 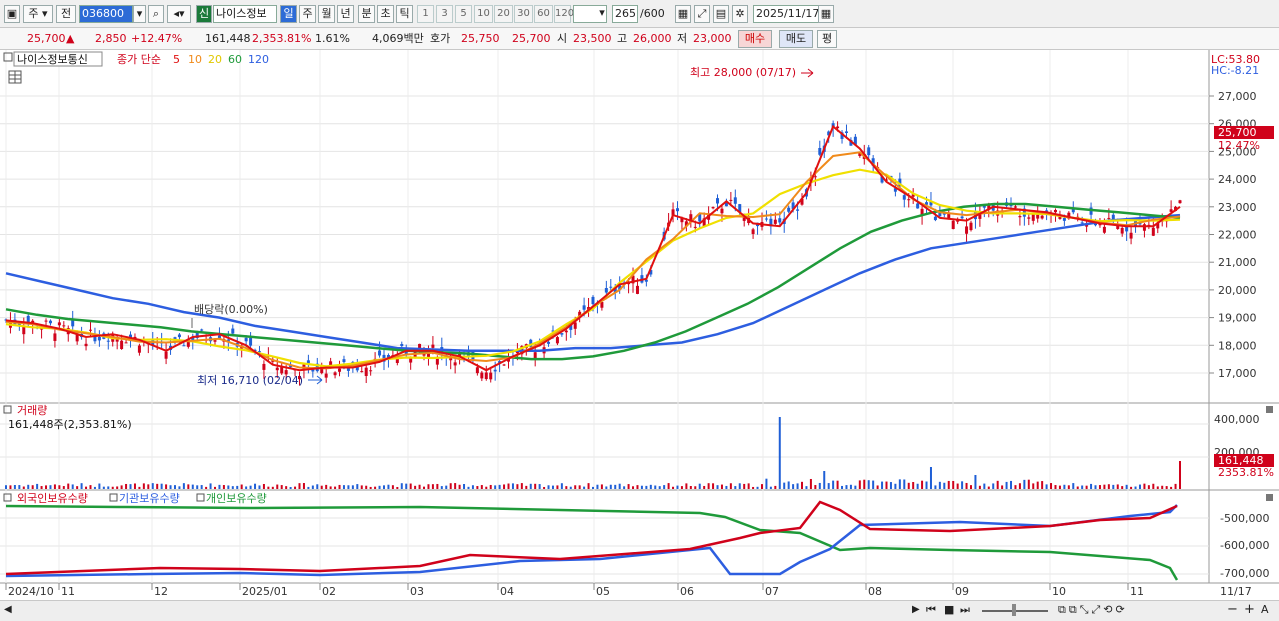 I want to click on zoom-out-icon: −, so click(x=1232, y=609).